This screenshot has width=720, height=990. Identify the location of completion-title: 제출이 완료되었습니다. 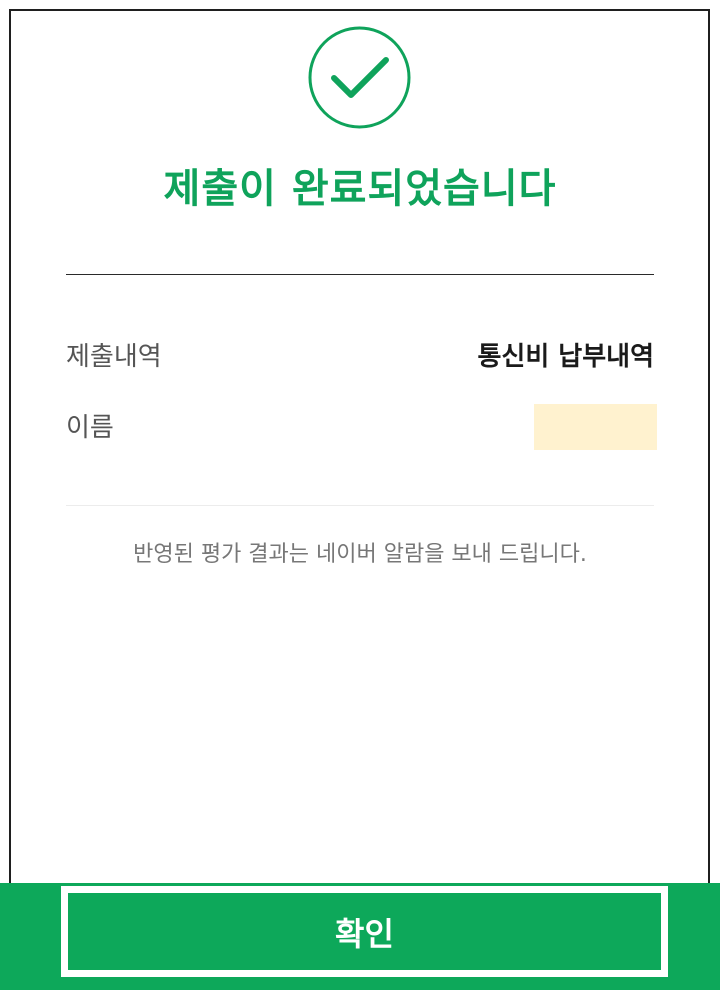
(360, 189).